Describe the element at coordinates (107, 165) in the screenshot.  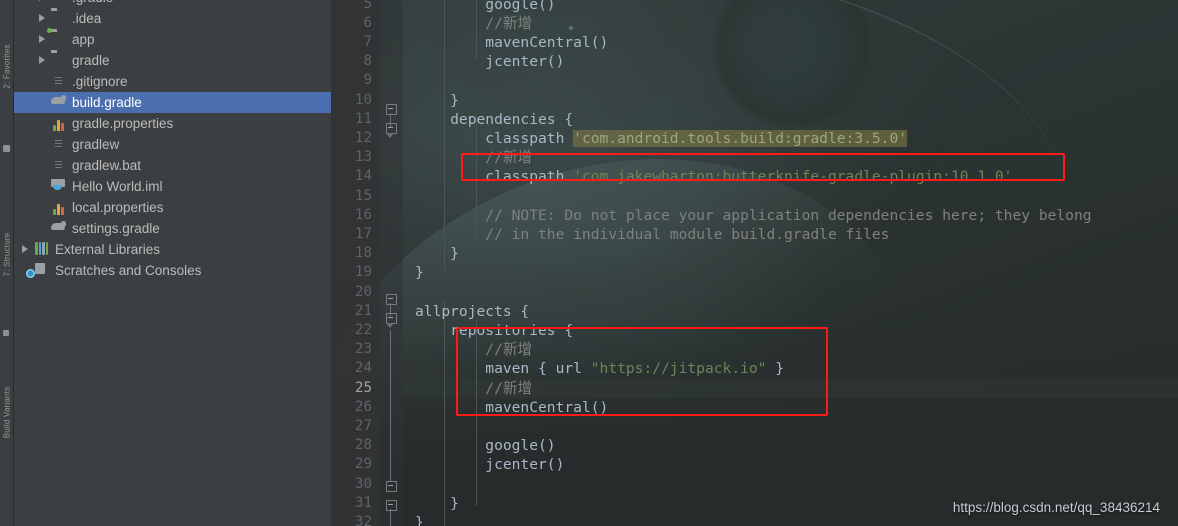
I see `tree-item-label: gradlew.bat` at that location.